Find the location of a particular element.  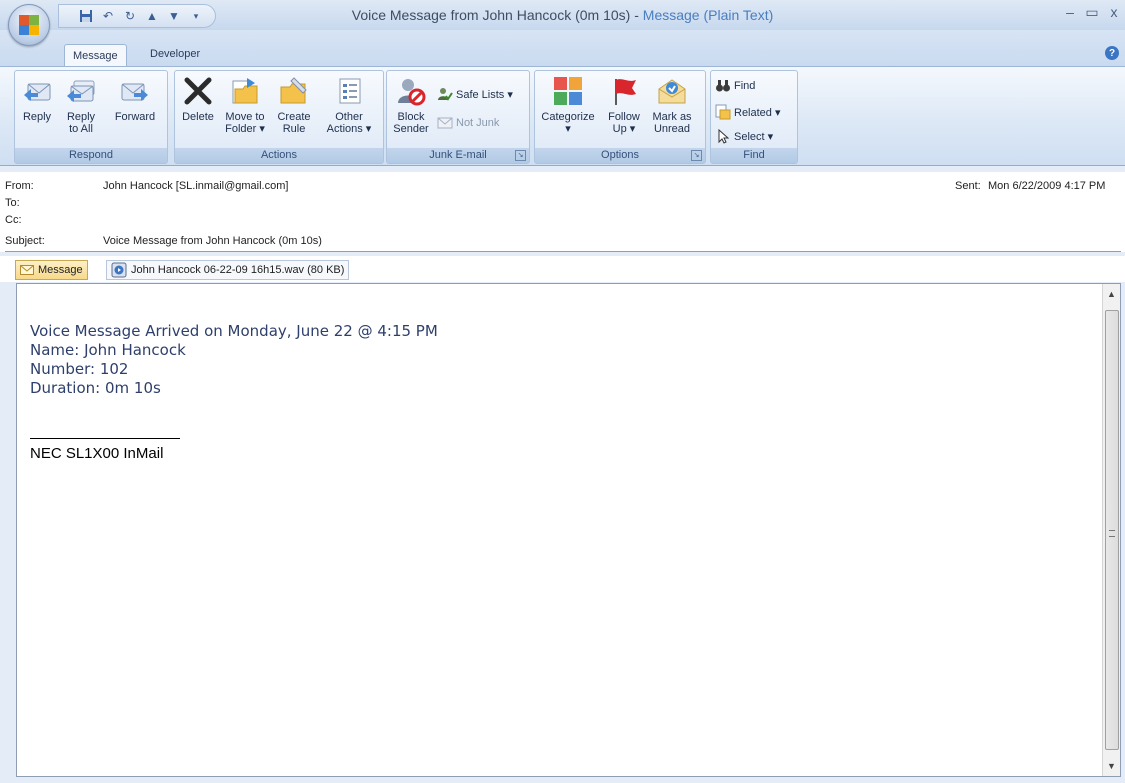

categorize-icon is located at coordinates (568, 91).